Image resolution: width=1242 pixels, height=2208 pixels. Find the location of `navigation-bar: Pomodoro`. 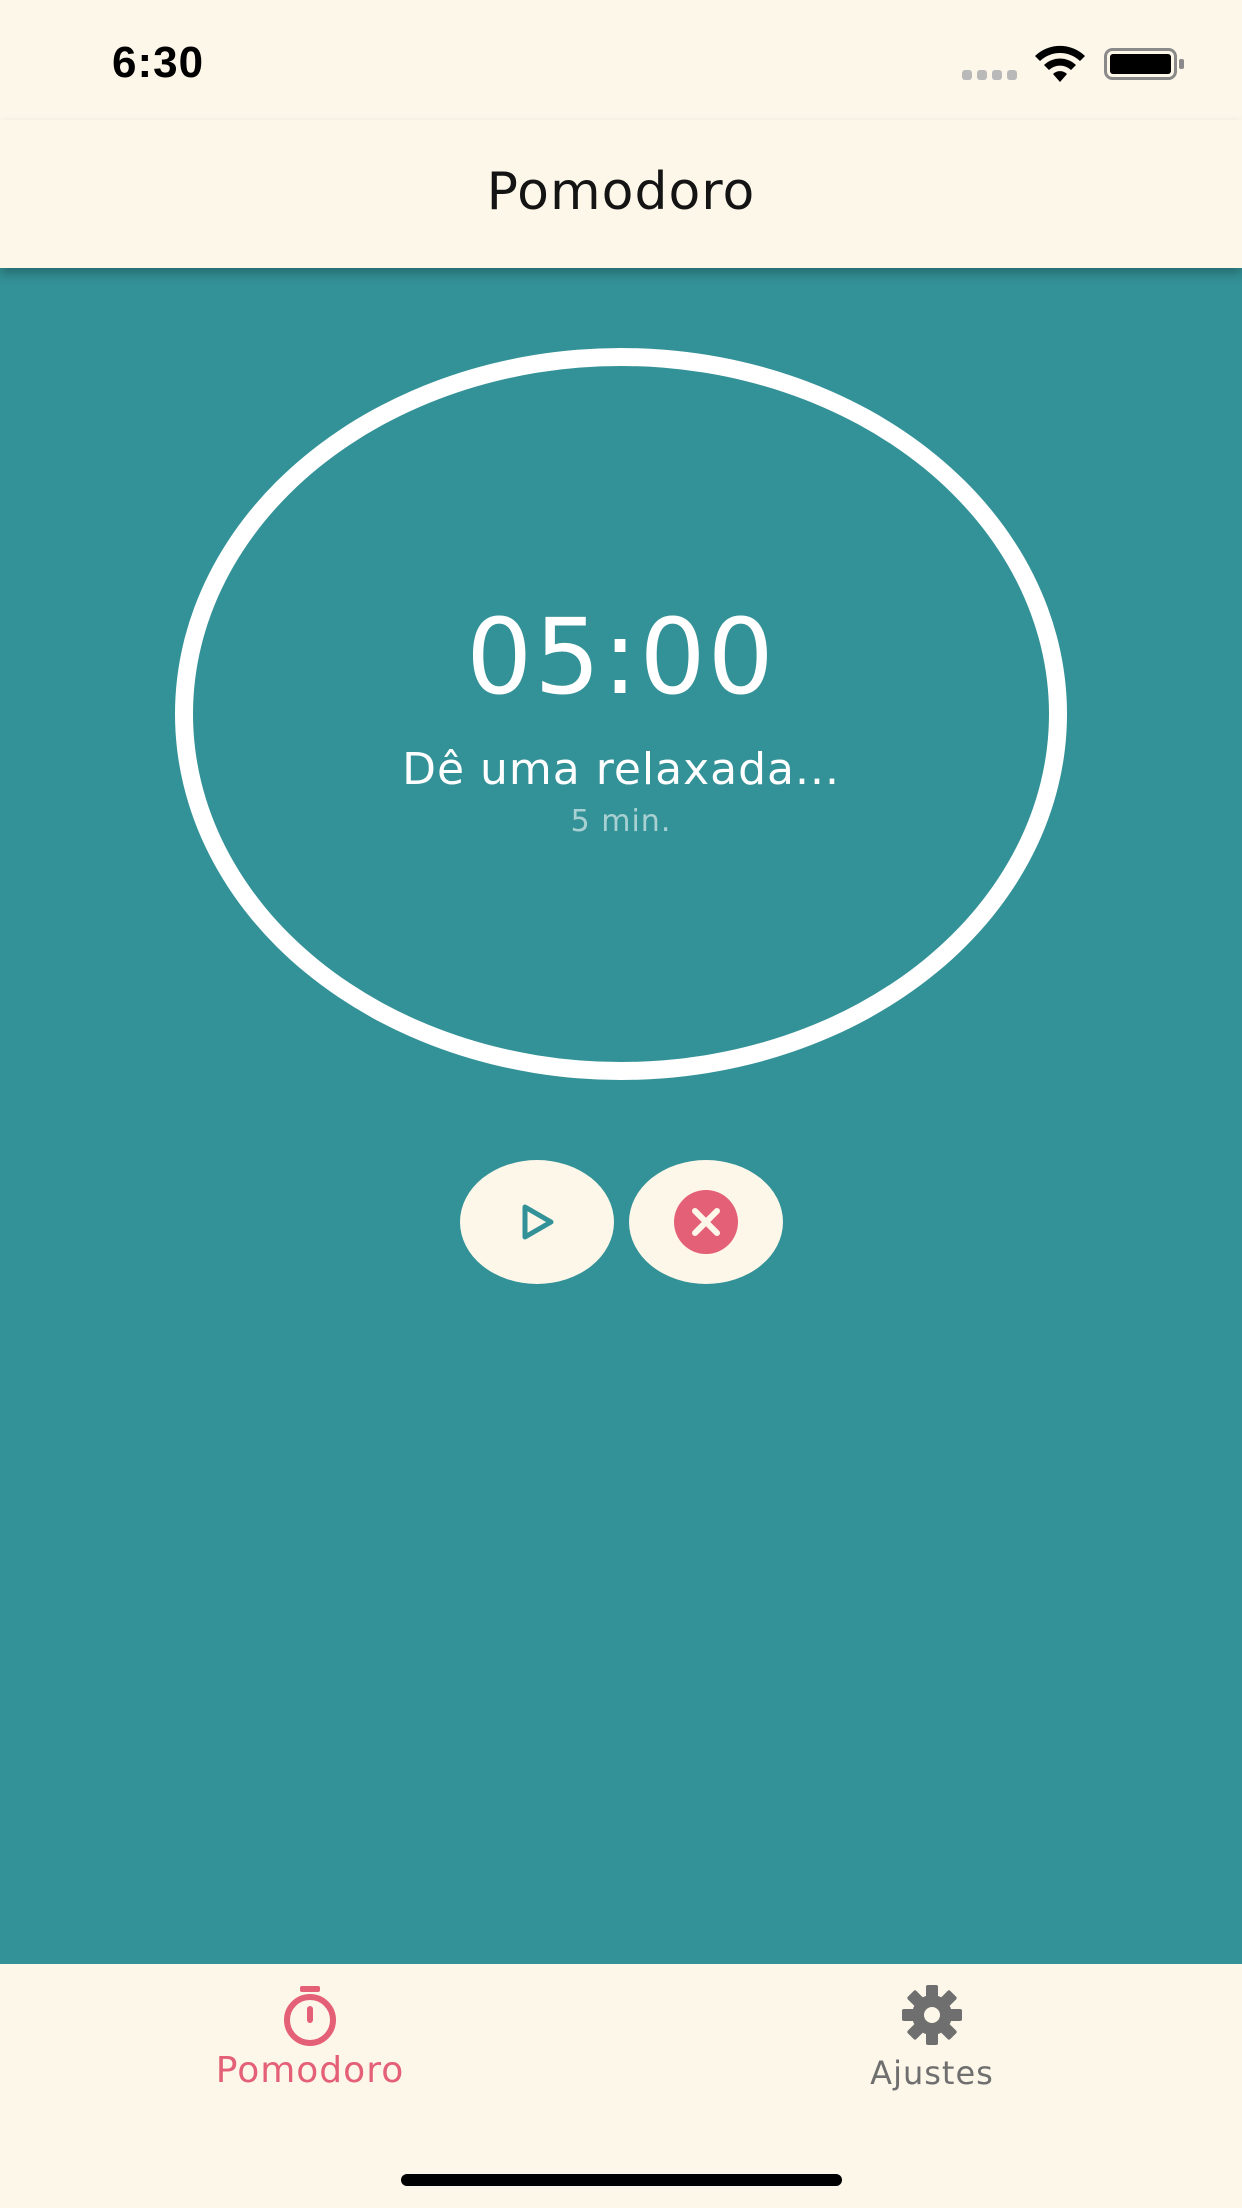

navigation-bar: Pomodoro is located at coordinates (621, 194).